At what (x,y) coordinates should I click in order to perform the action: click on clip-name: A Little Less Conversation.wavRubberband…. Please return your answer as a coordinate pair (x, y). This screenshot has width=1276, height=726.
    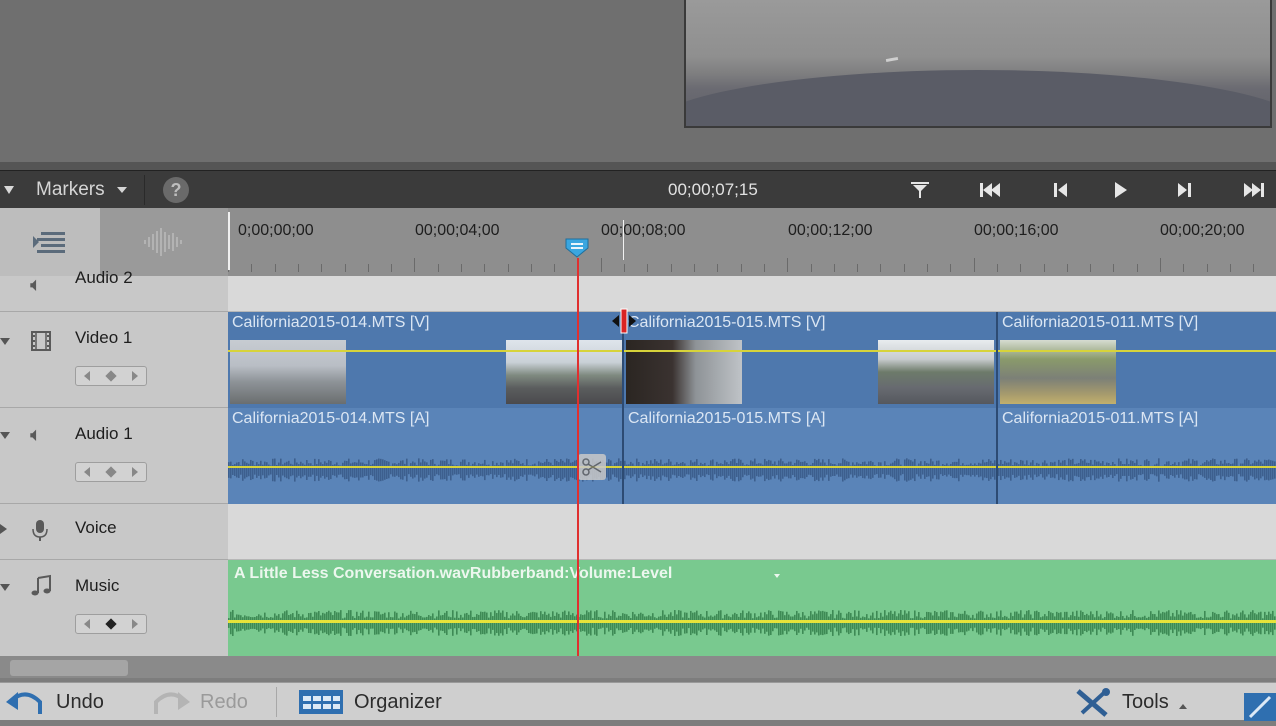
    Looking at the image, I should click on (453, 573).